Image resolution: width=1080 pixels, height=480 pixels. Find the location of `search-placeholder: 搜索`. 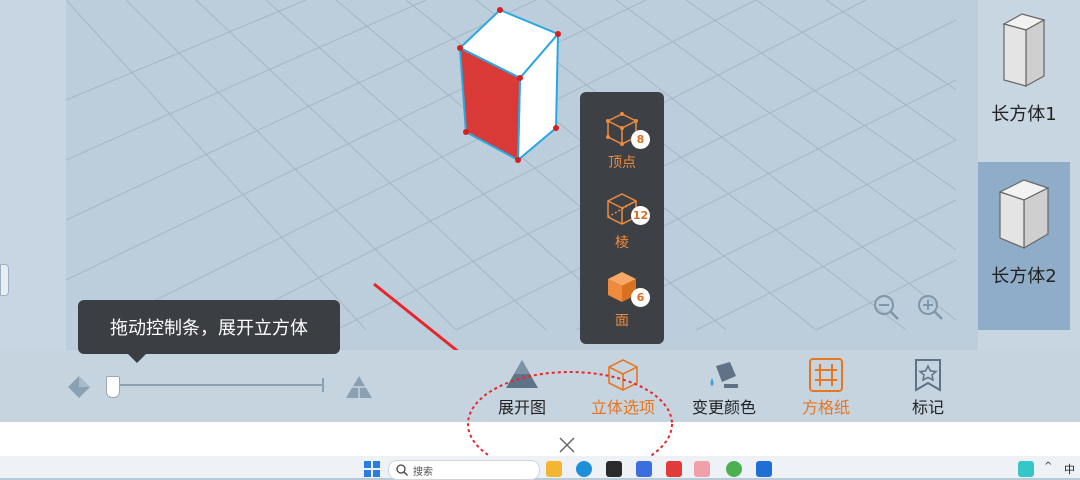

search-placeholder: 搜索 is located at coordinates (423, 472).